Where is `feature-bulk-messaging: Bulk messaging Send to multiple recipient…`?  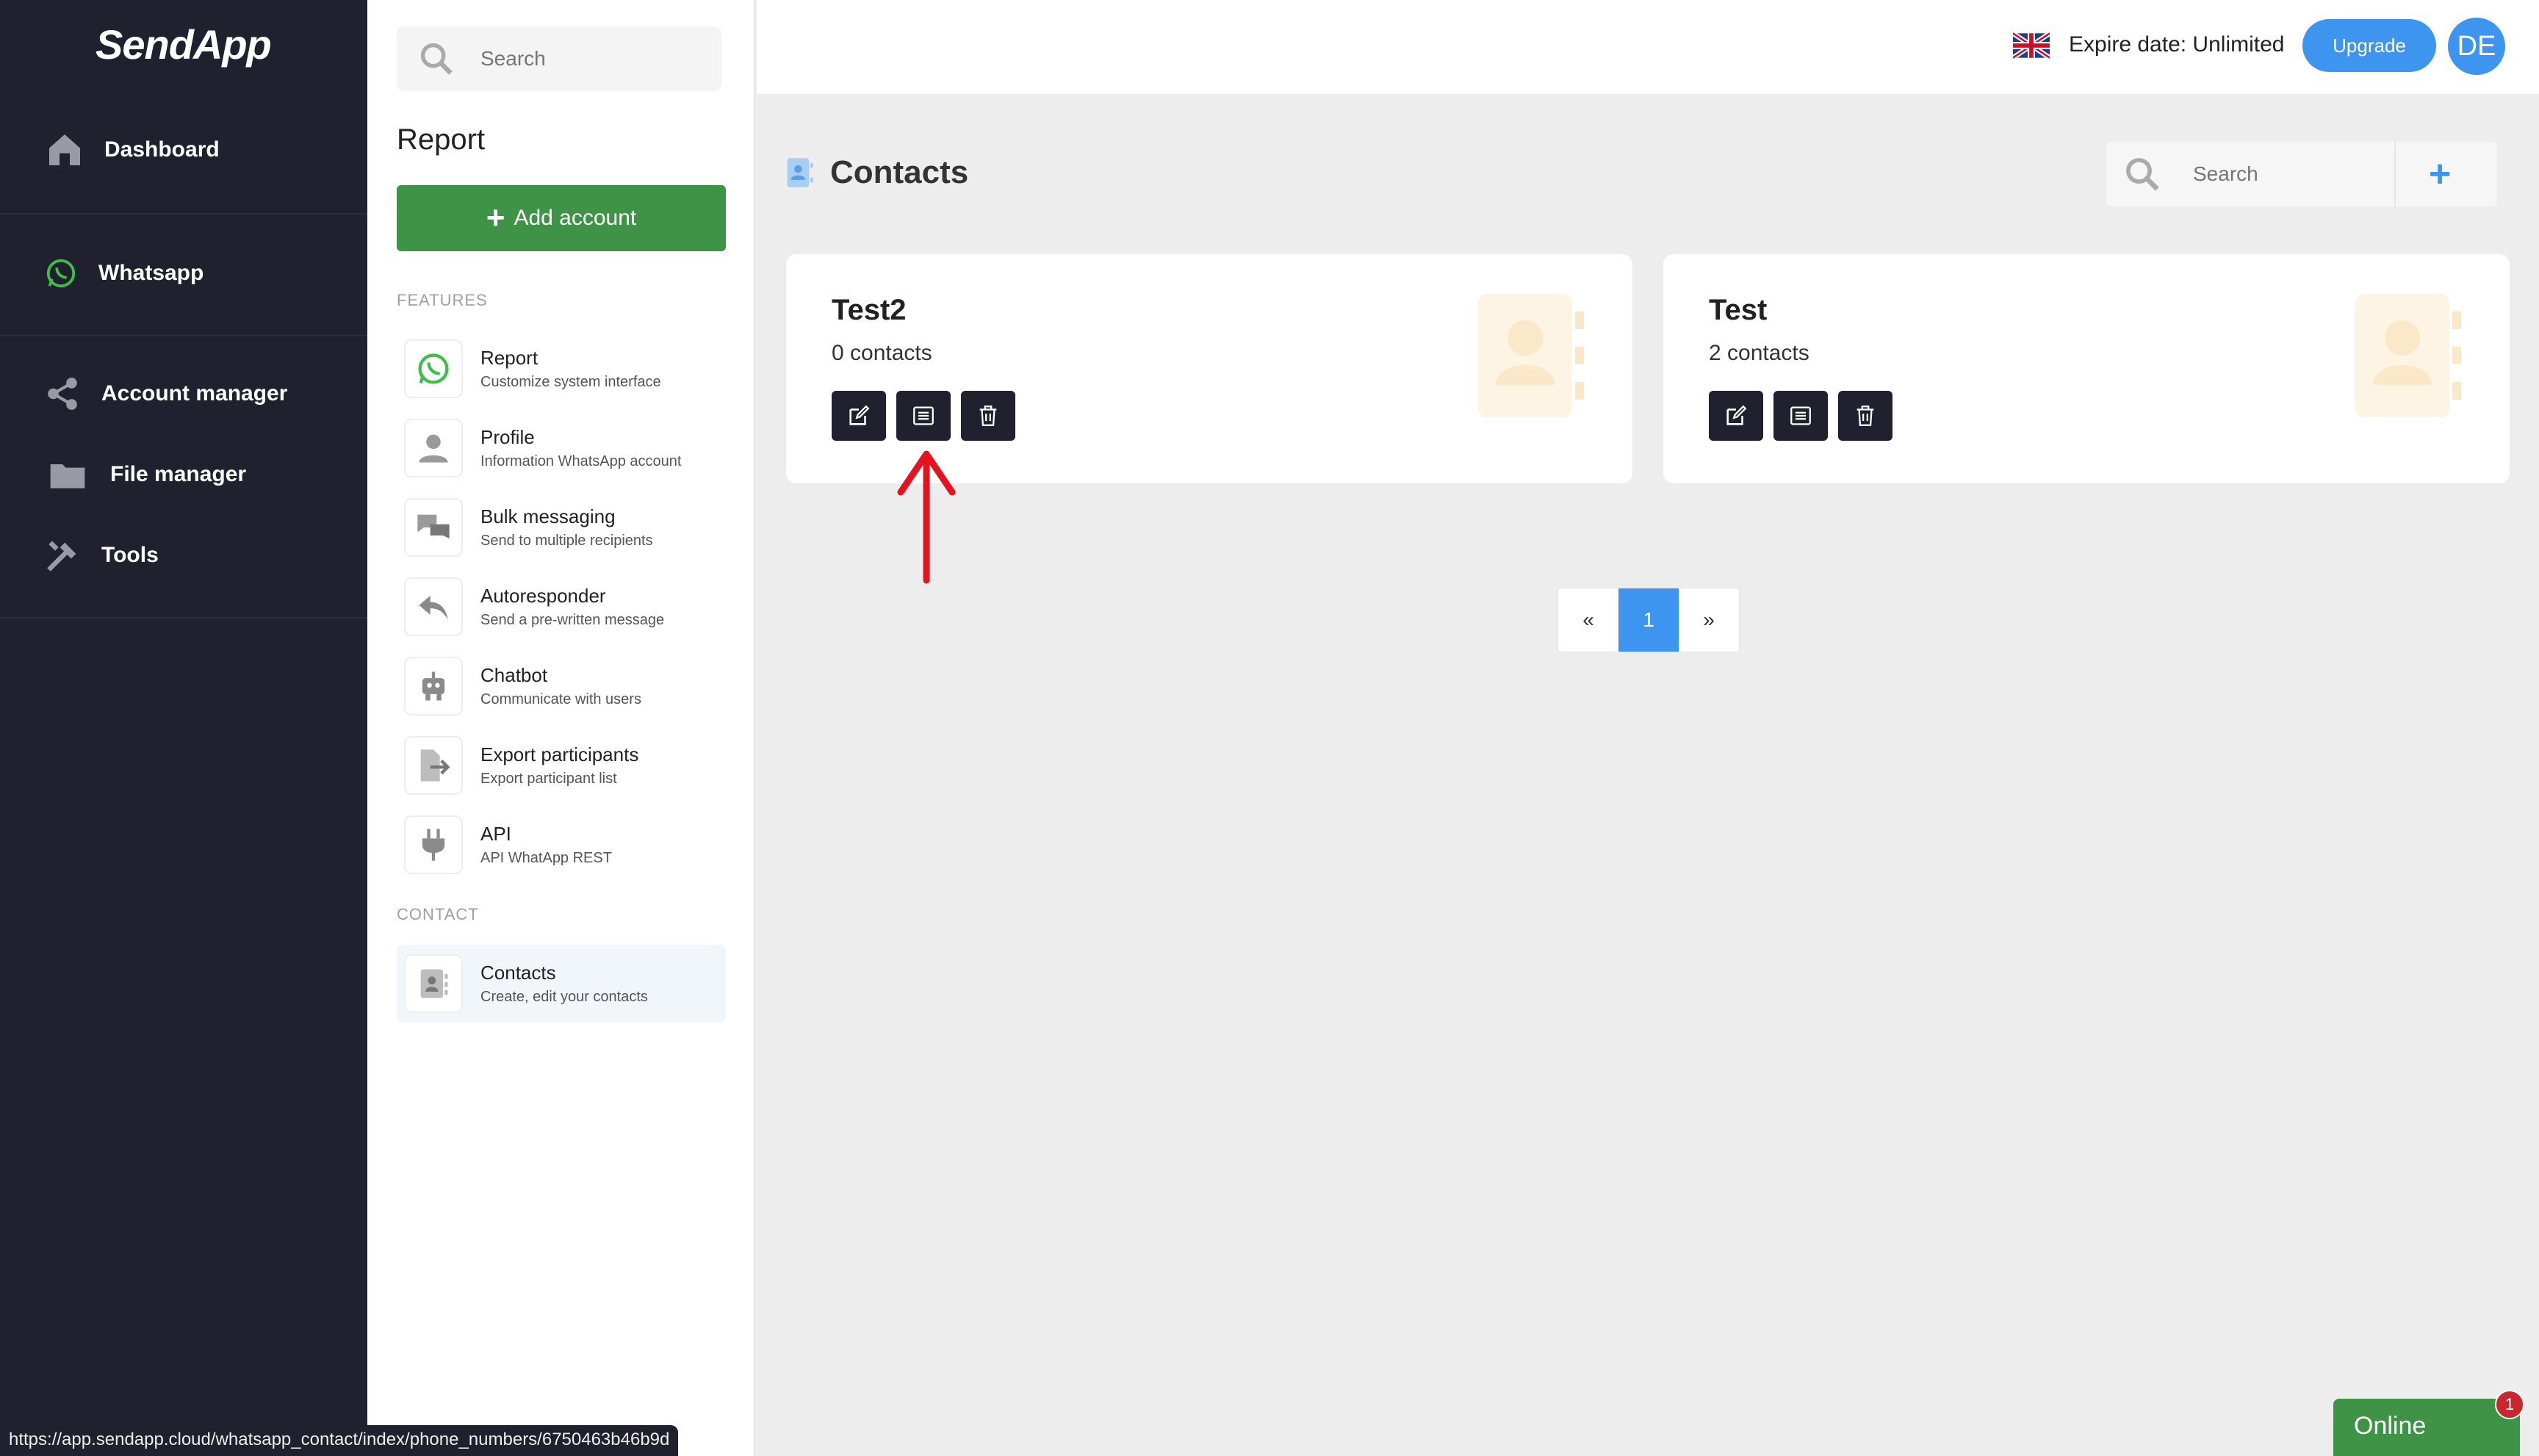
feature-bulk-messaging: Bulk messaging Send to multiple recipient… is located at coordinates (565, 527).